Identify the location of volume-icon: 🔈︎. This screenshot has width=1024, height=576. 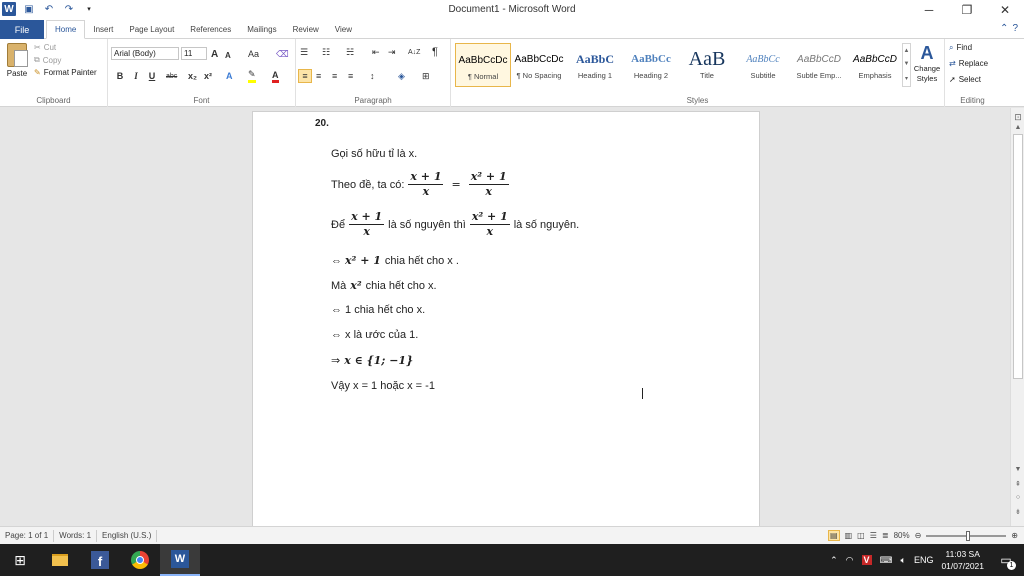
(903, 560).